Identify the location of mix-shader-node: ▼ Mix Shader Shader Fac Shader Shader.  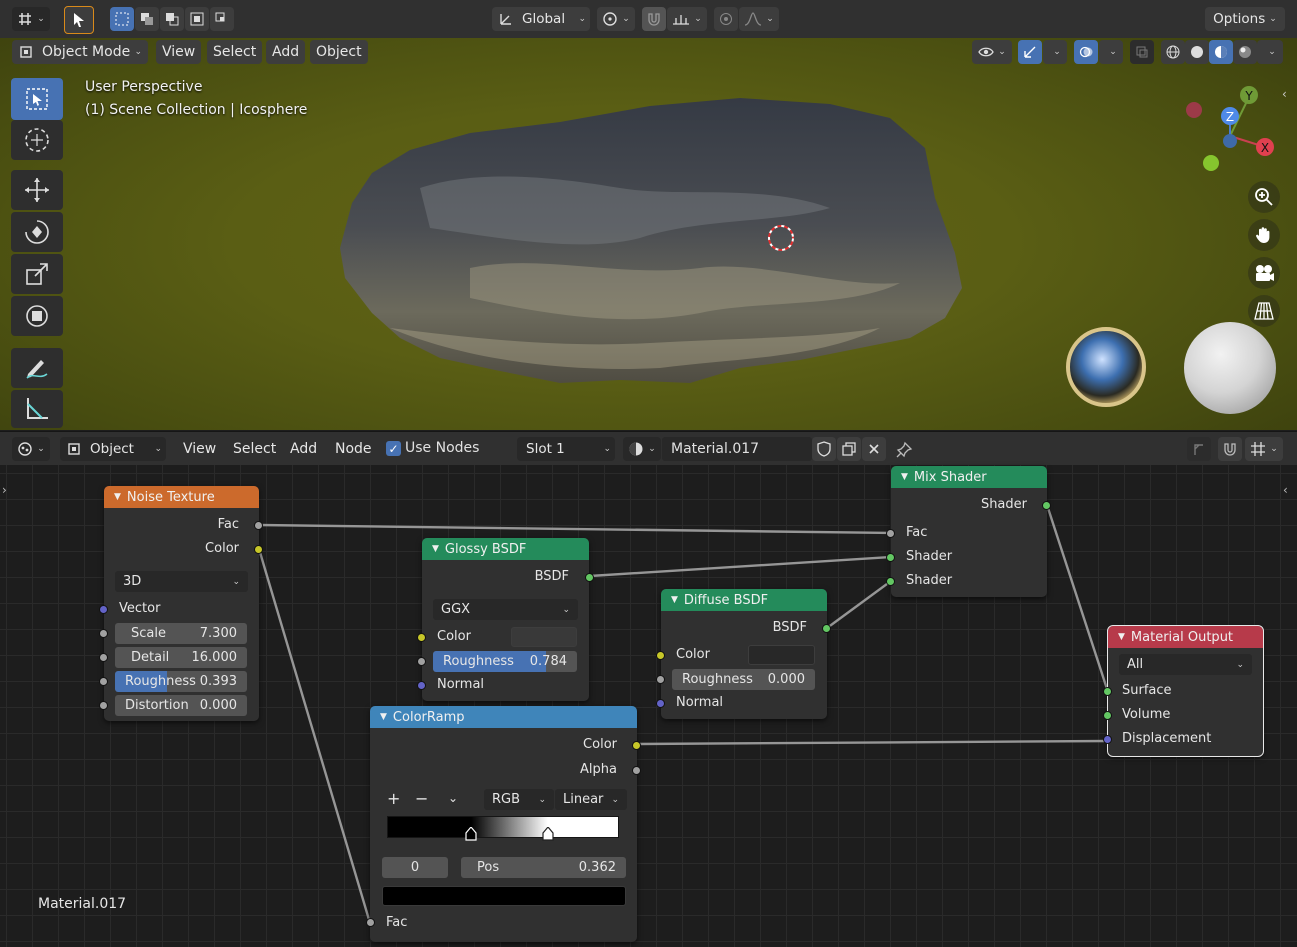
(968, 531).